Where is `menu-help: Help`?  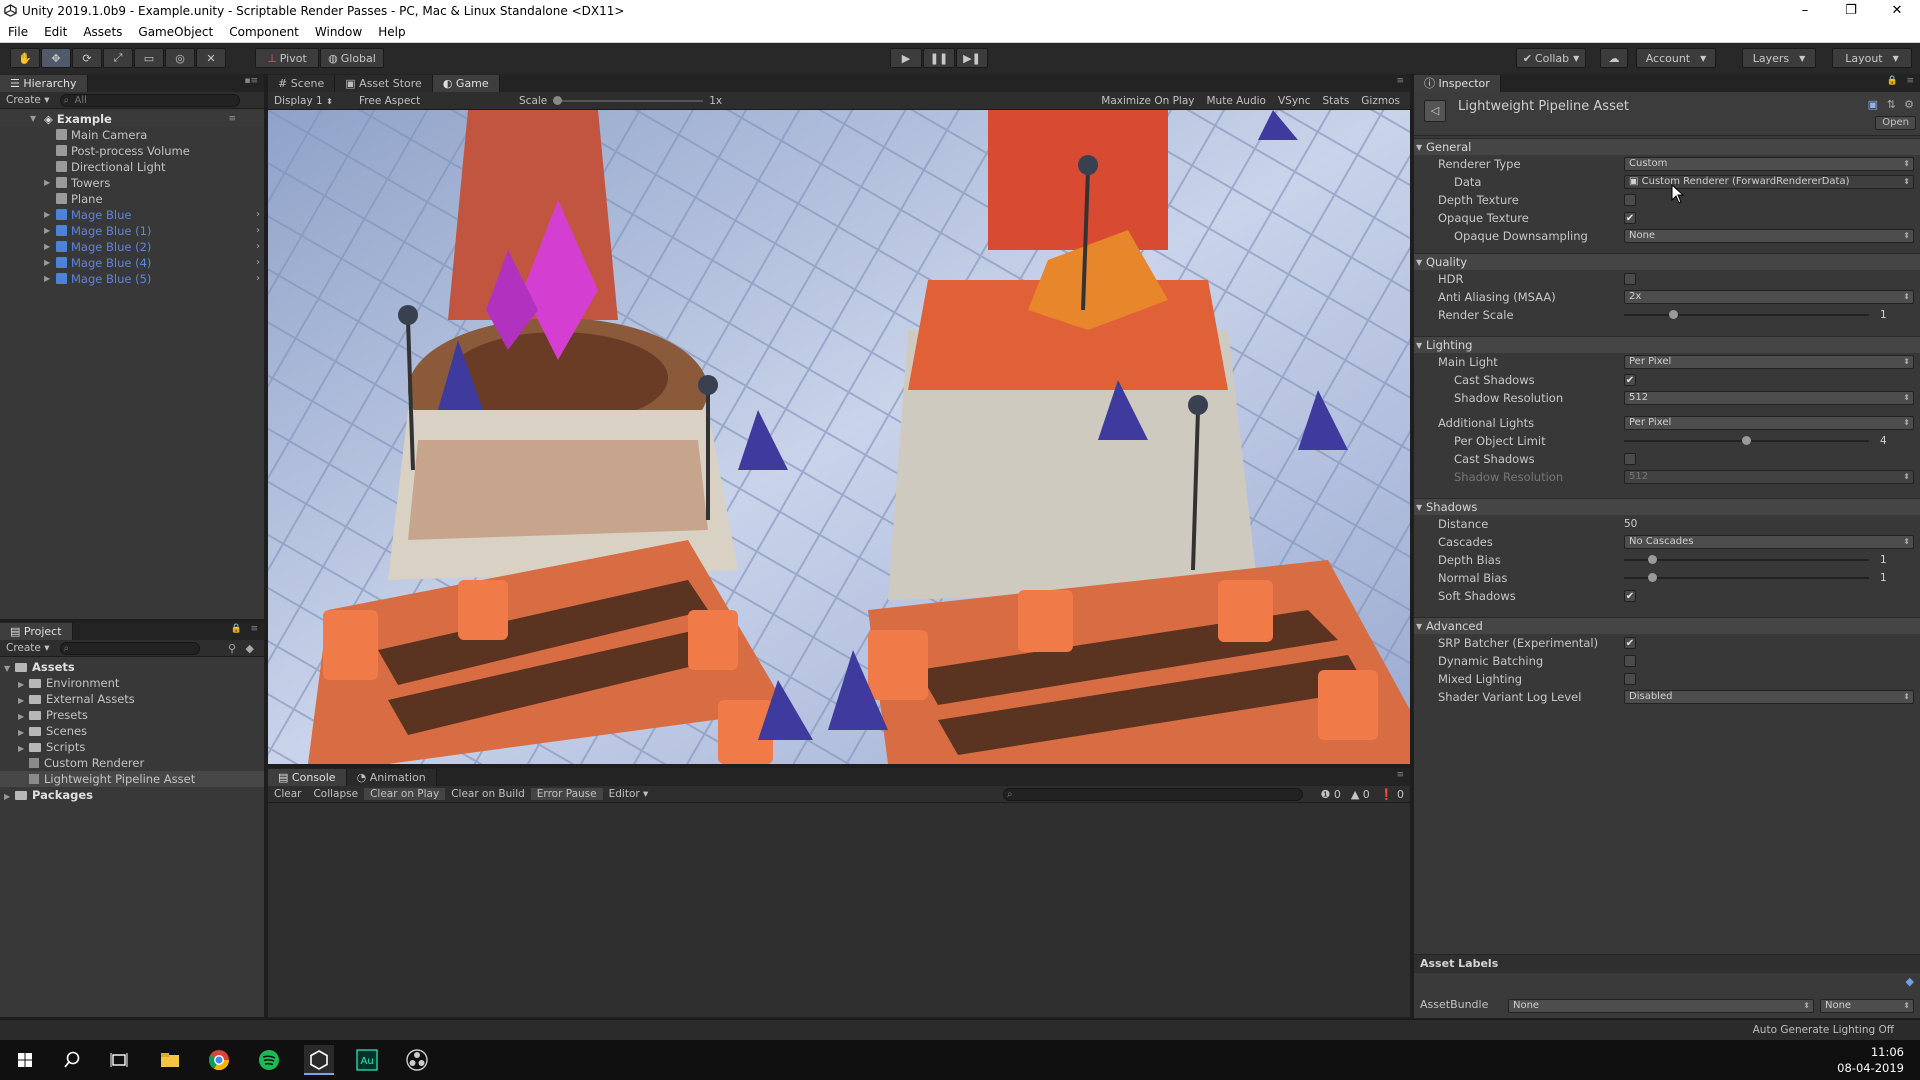
menu-help: Help is located at coordinates (391, 32).